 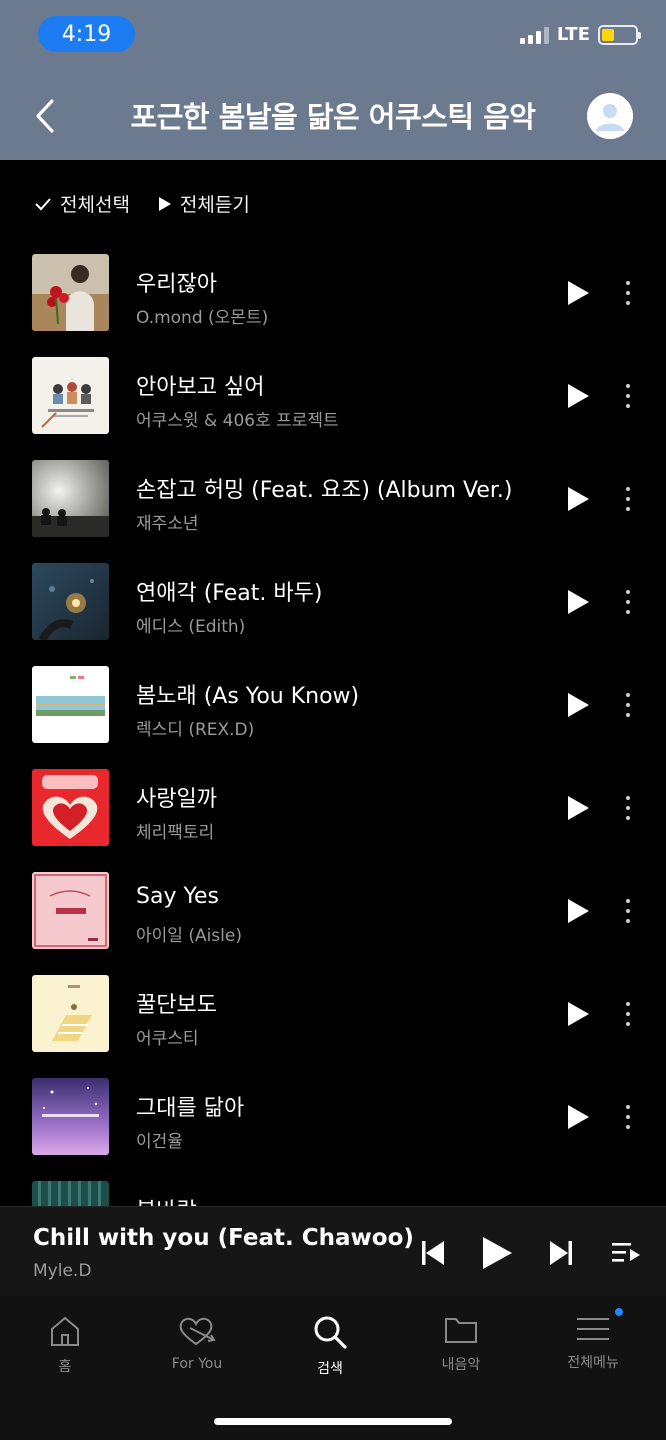 I want to click on song-title: 우리잖아, so click(x=176, y=284).